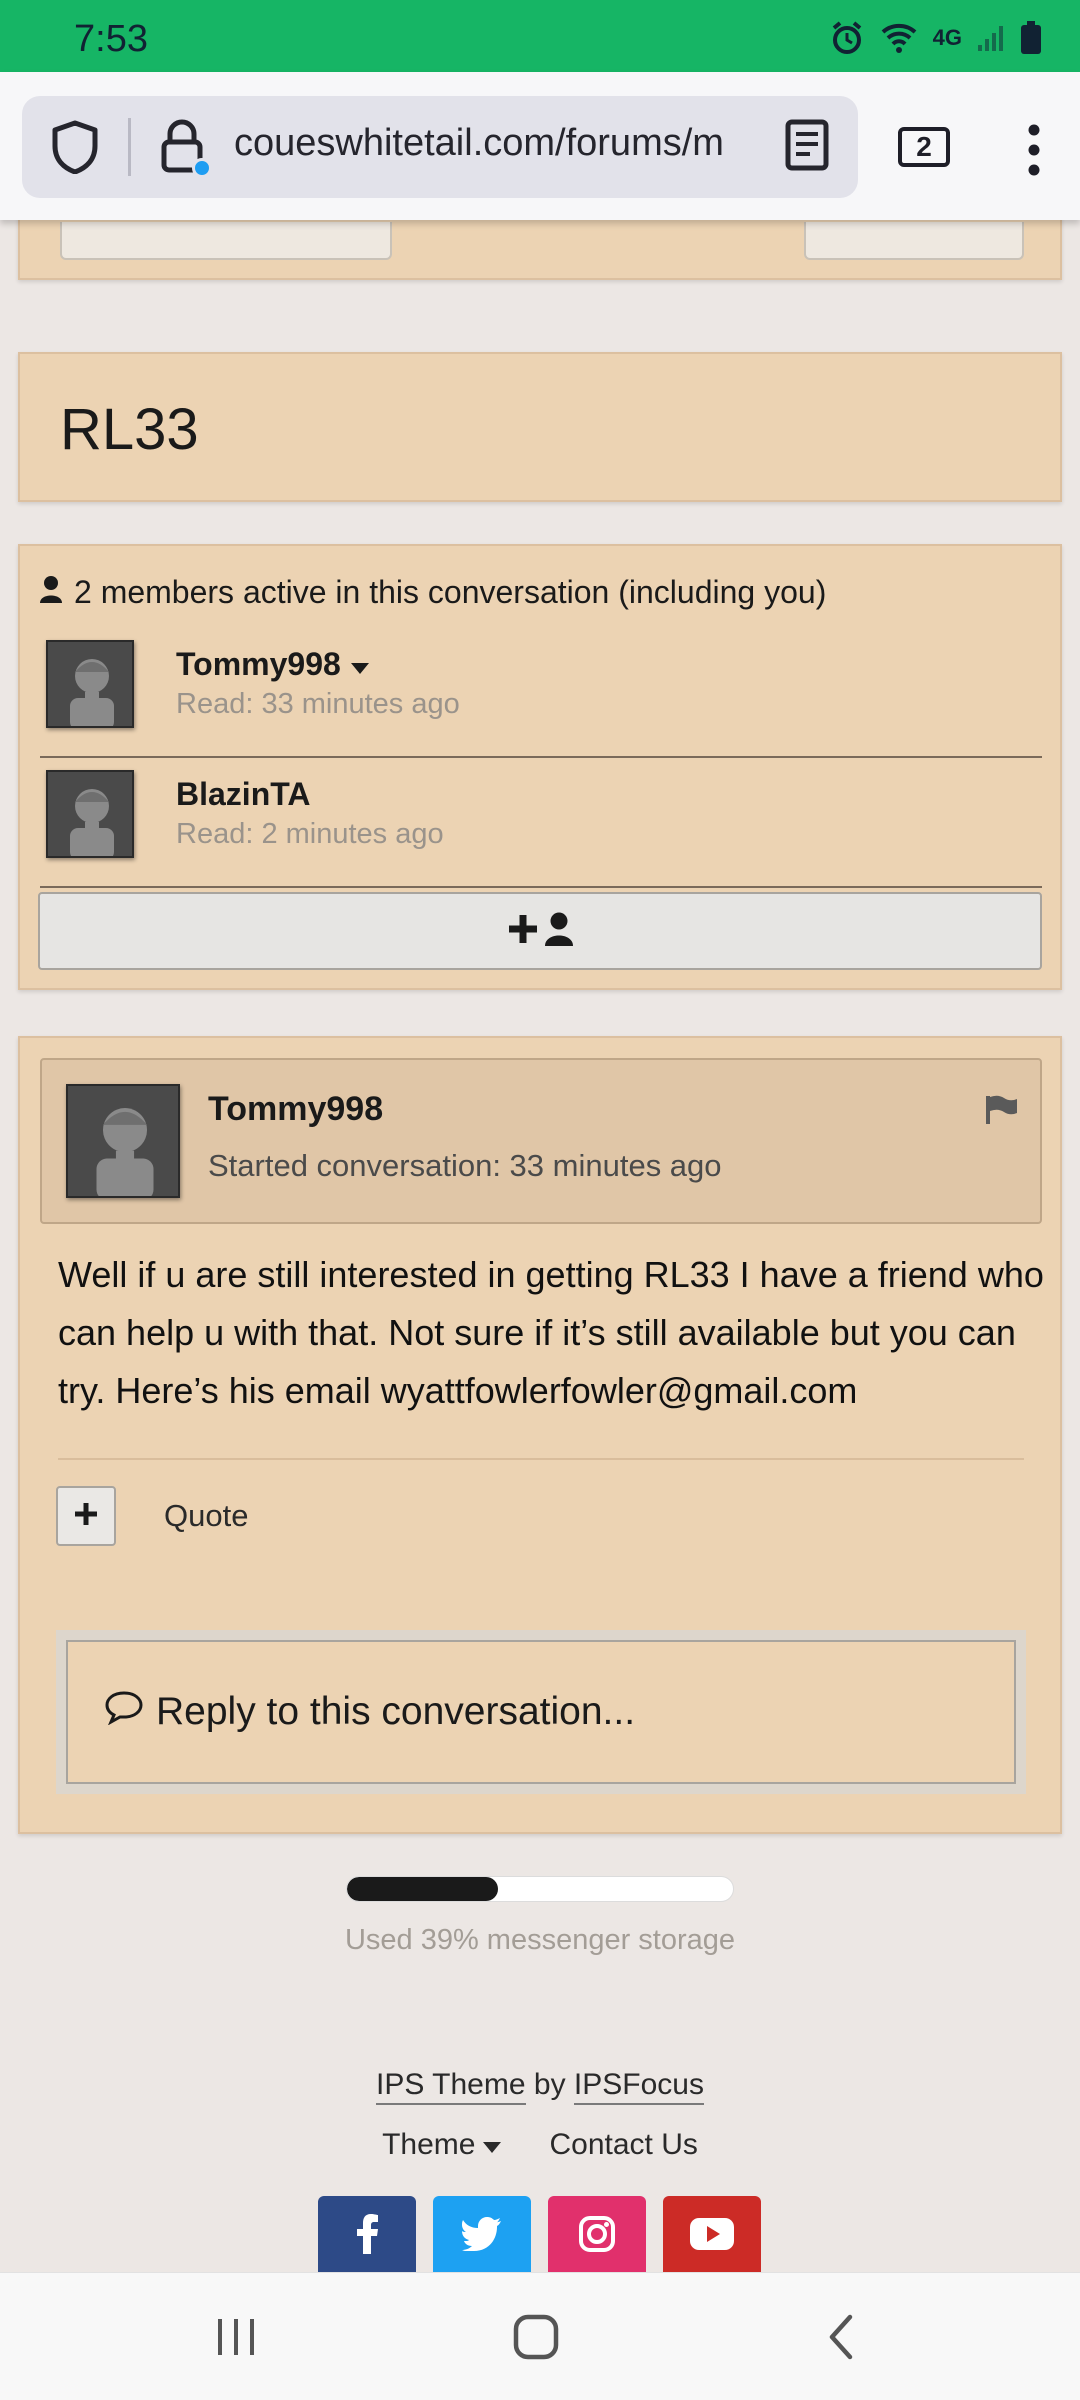 The width and height of the screenshot is (1080, 2400). What do you see at coordinates (914, 241) in the screenshot?
I see `panel-button-right` at bounding box center [914, 241].